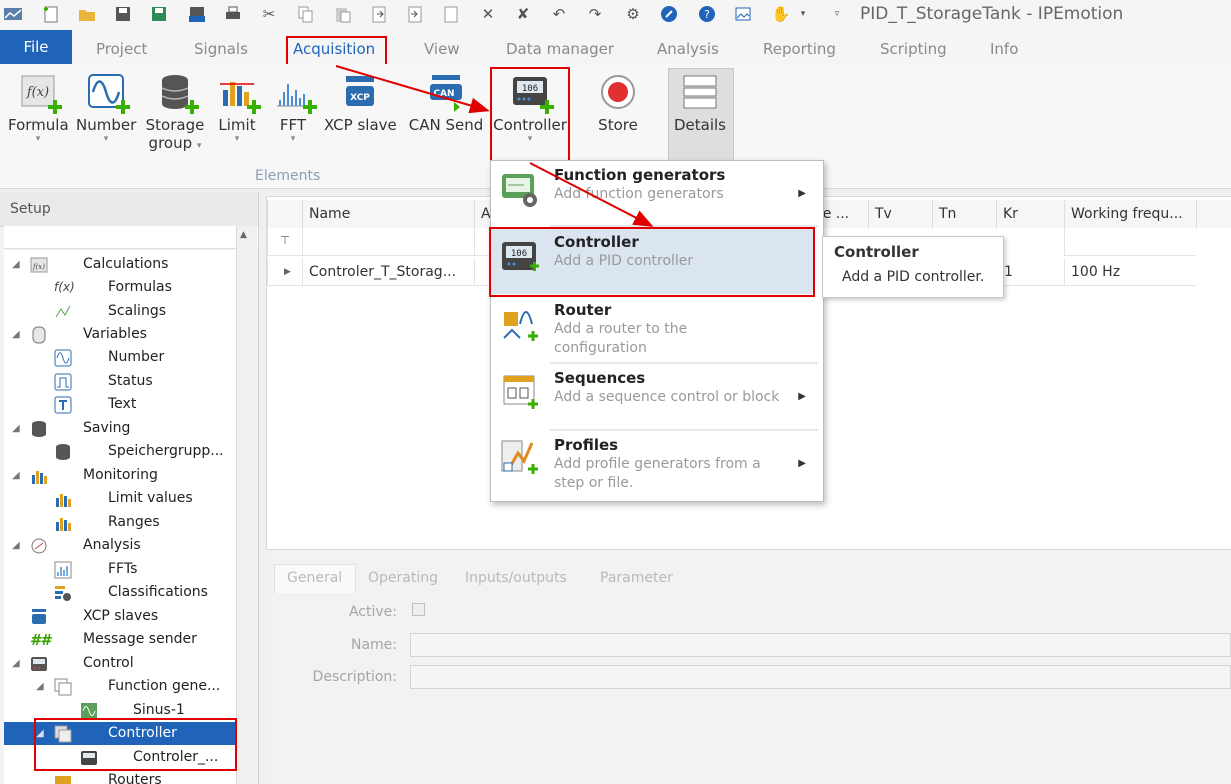  I want to click on arrow-controller-to-menu, so click(591, 194).